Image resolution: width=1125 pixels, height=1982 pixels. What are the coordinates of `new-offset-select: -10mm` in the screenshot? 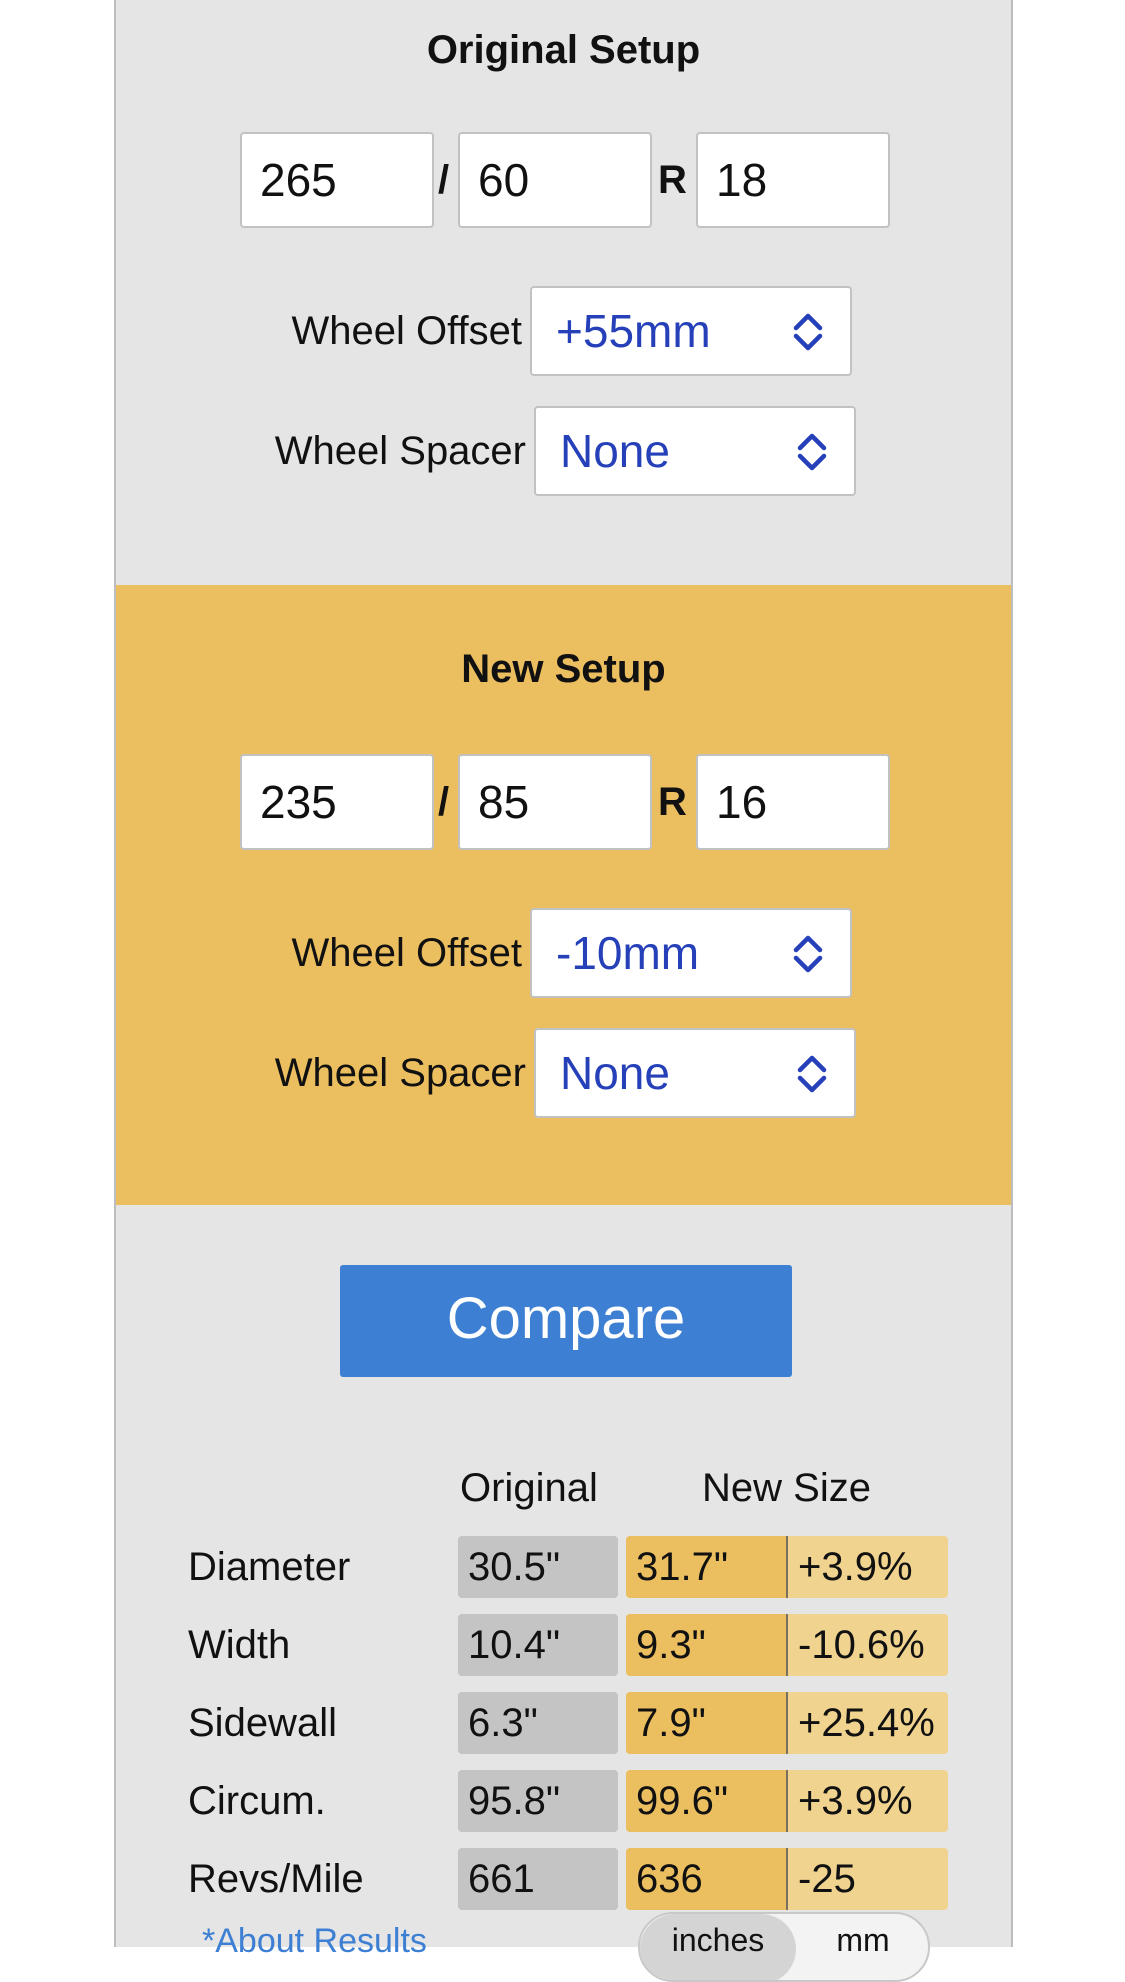 It's located at (691, 953).